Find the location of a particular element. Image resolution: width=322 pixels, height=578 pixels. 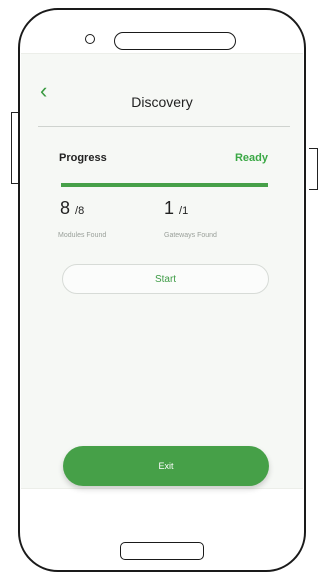

progress-bar-fill is located at coordinates (164, 185).